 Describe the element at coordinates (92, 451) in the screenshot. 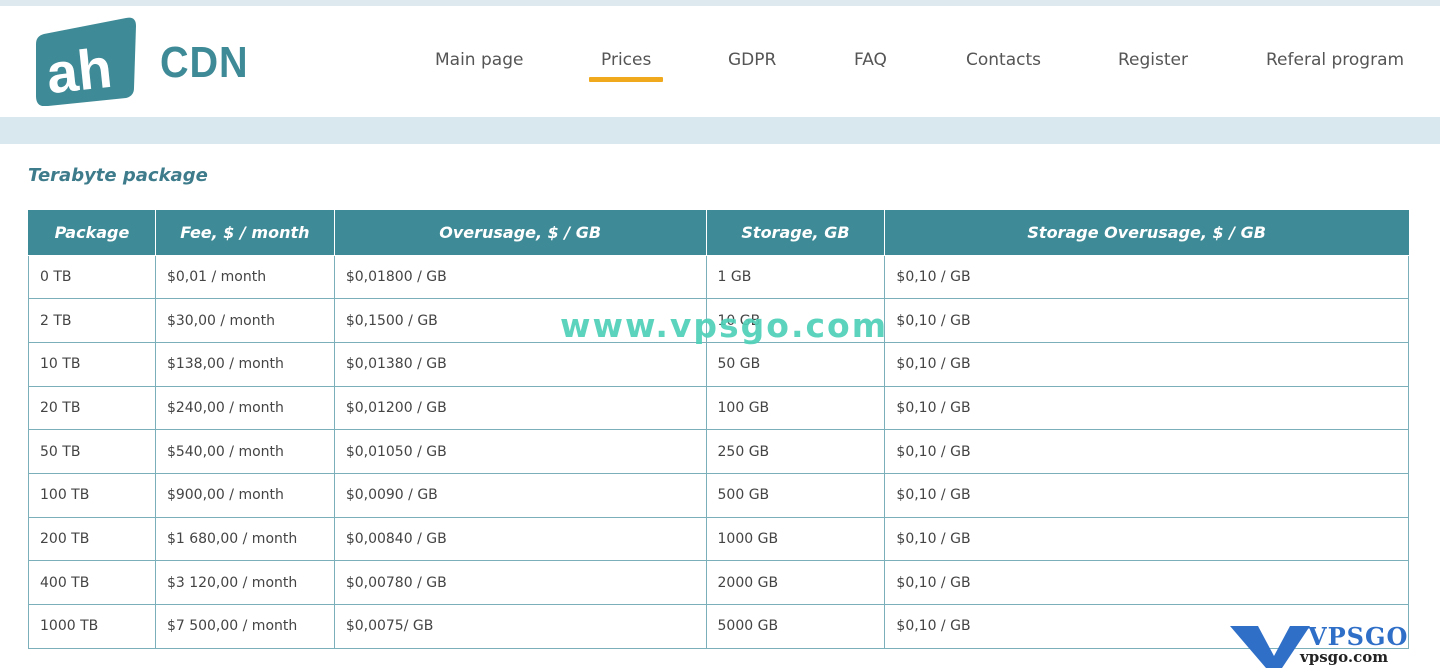

I see `cell-package: 50 TB` at that location.